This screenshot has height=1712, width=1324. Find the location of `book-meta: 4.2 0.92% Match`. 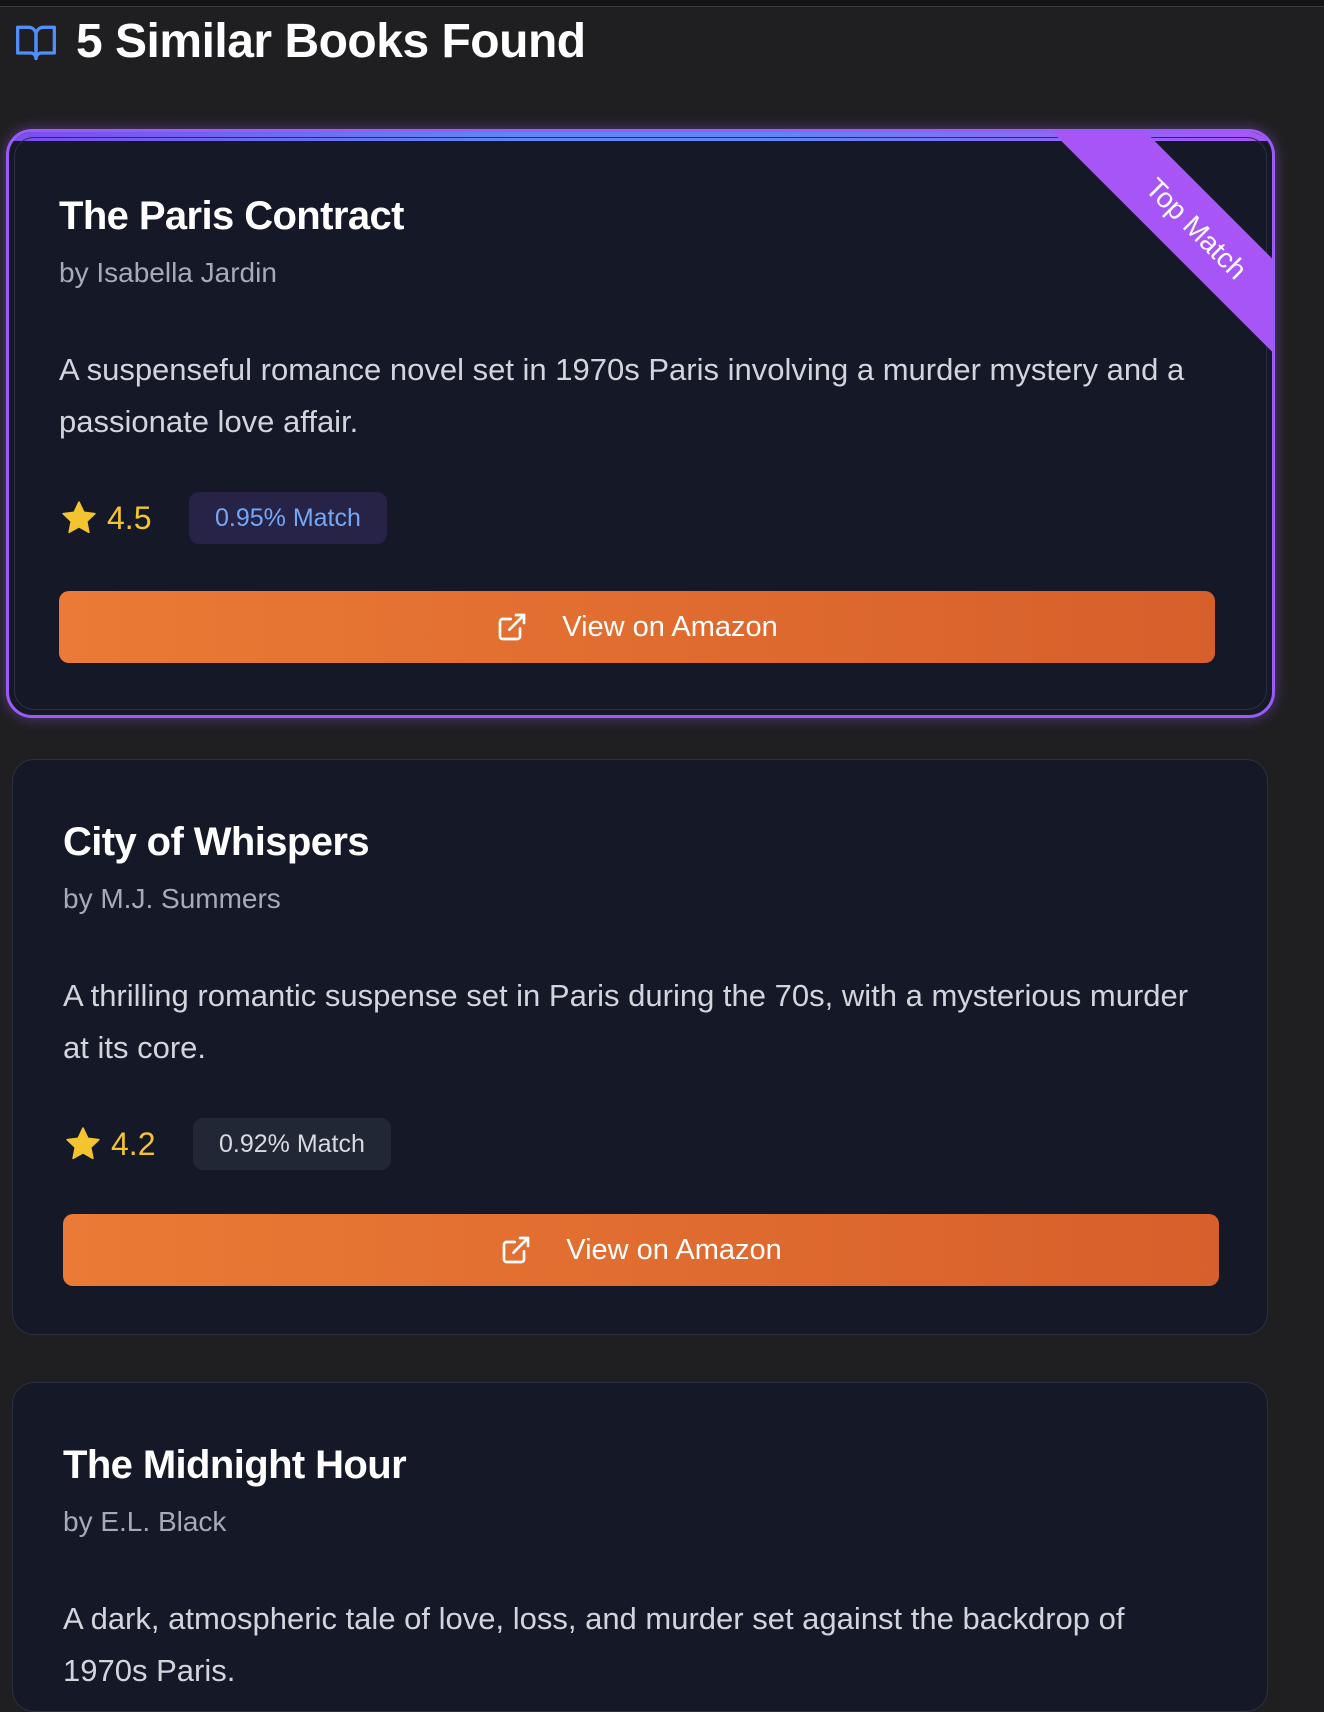

book-meta: 4.2 0.92% Match is located at coordinates (227, 1144).